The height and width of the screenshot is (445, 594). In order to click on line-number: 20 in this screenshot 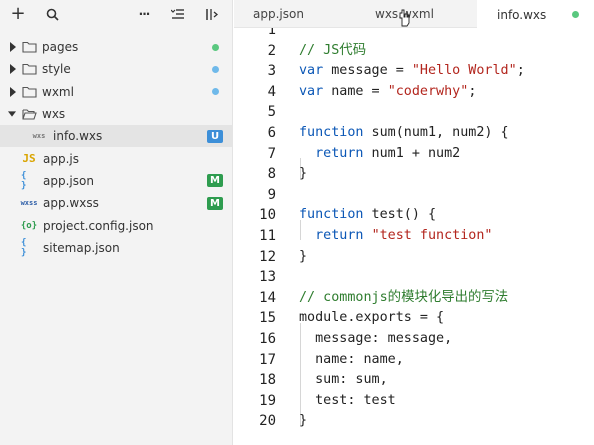, I will do `click(267, 421)`.